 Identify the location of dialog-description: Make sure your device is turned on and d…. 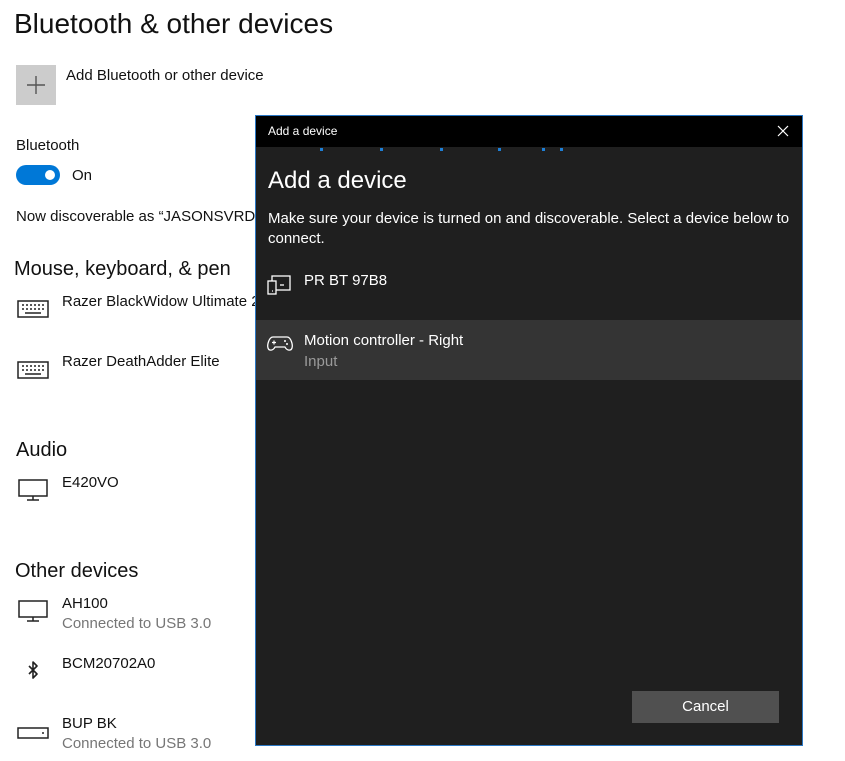
(529, 228).